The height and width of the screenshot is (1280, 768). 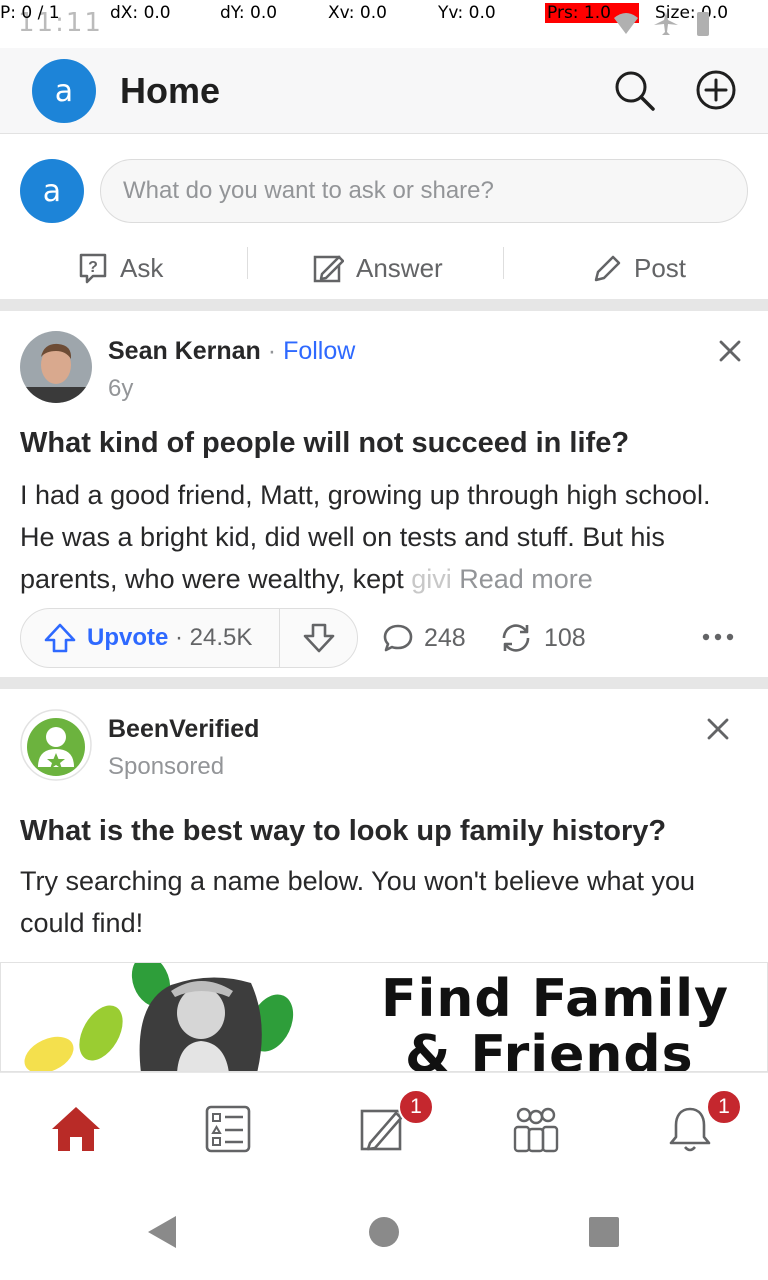 I want to click on debug-yv: Yv: 0.0, so click(x=467, y=13).